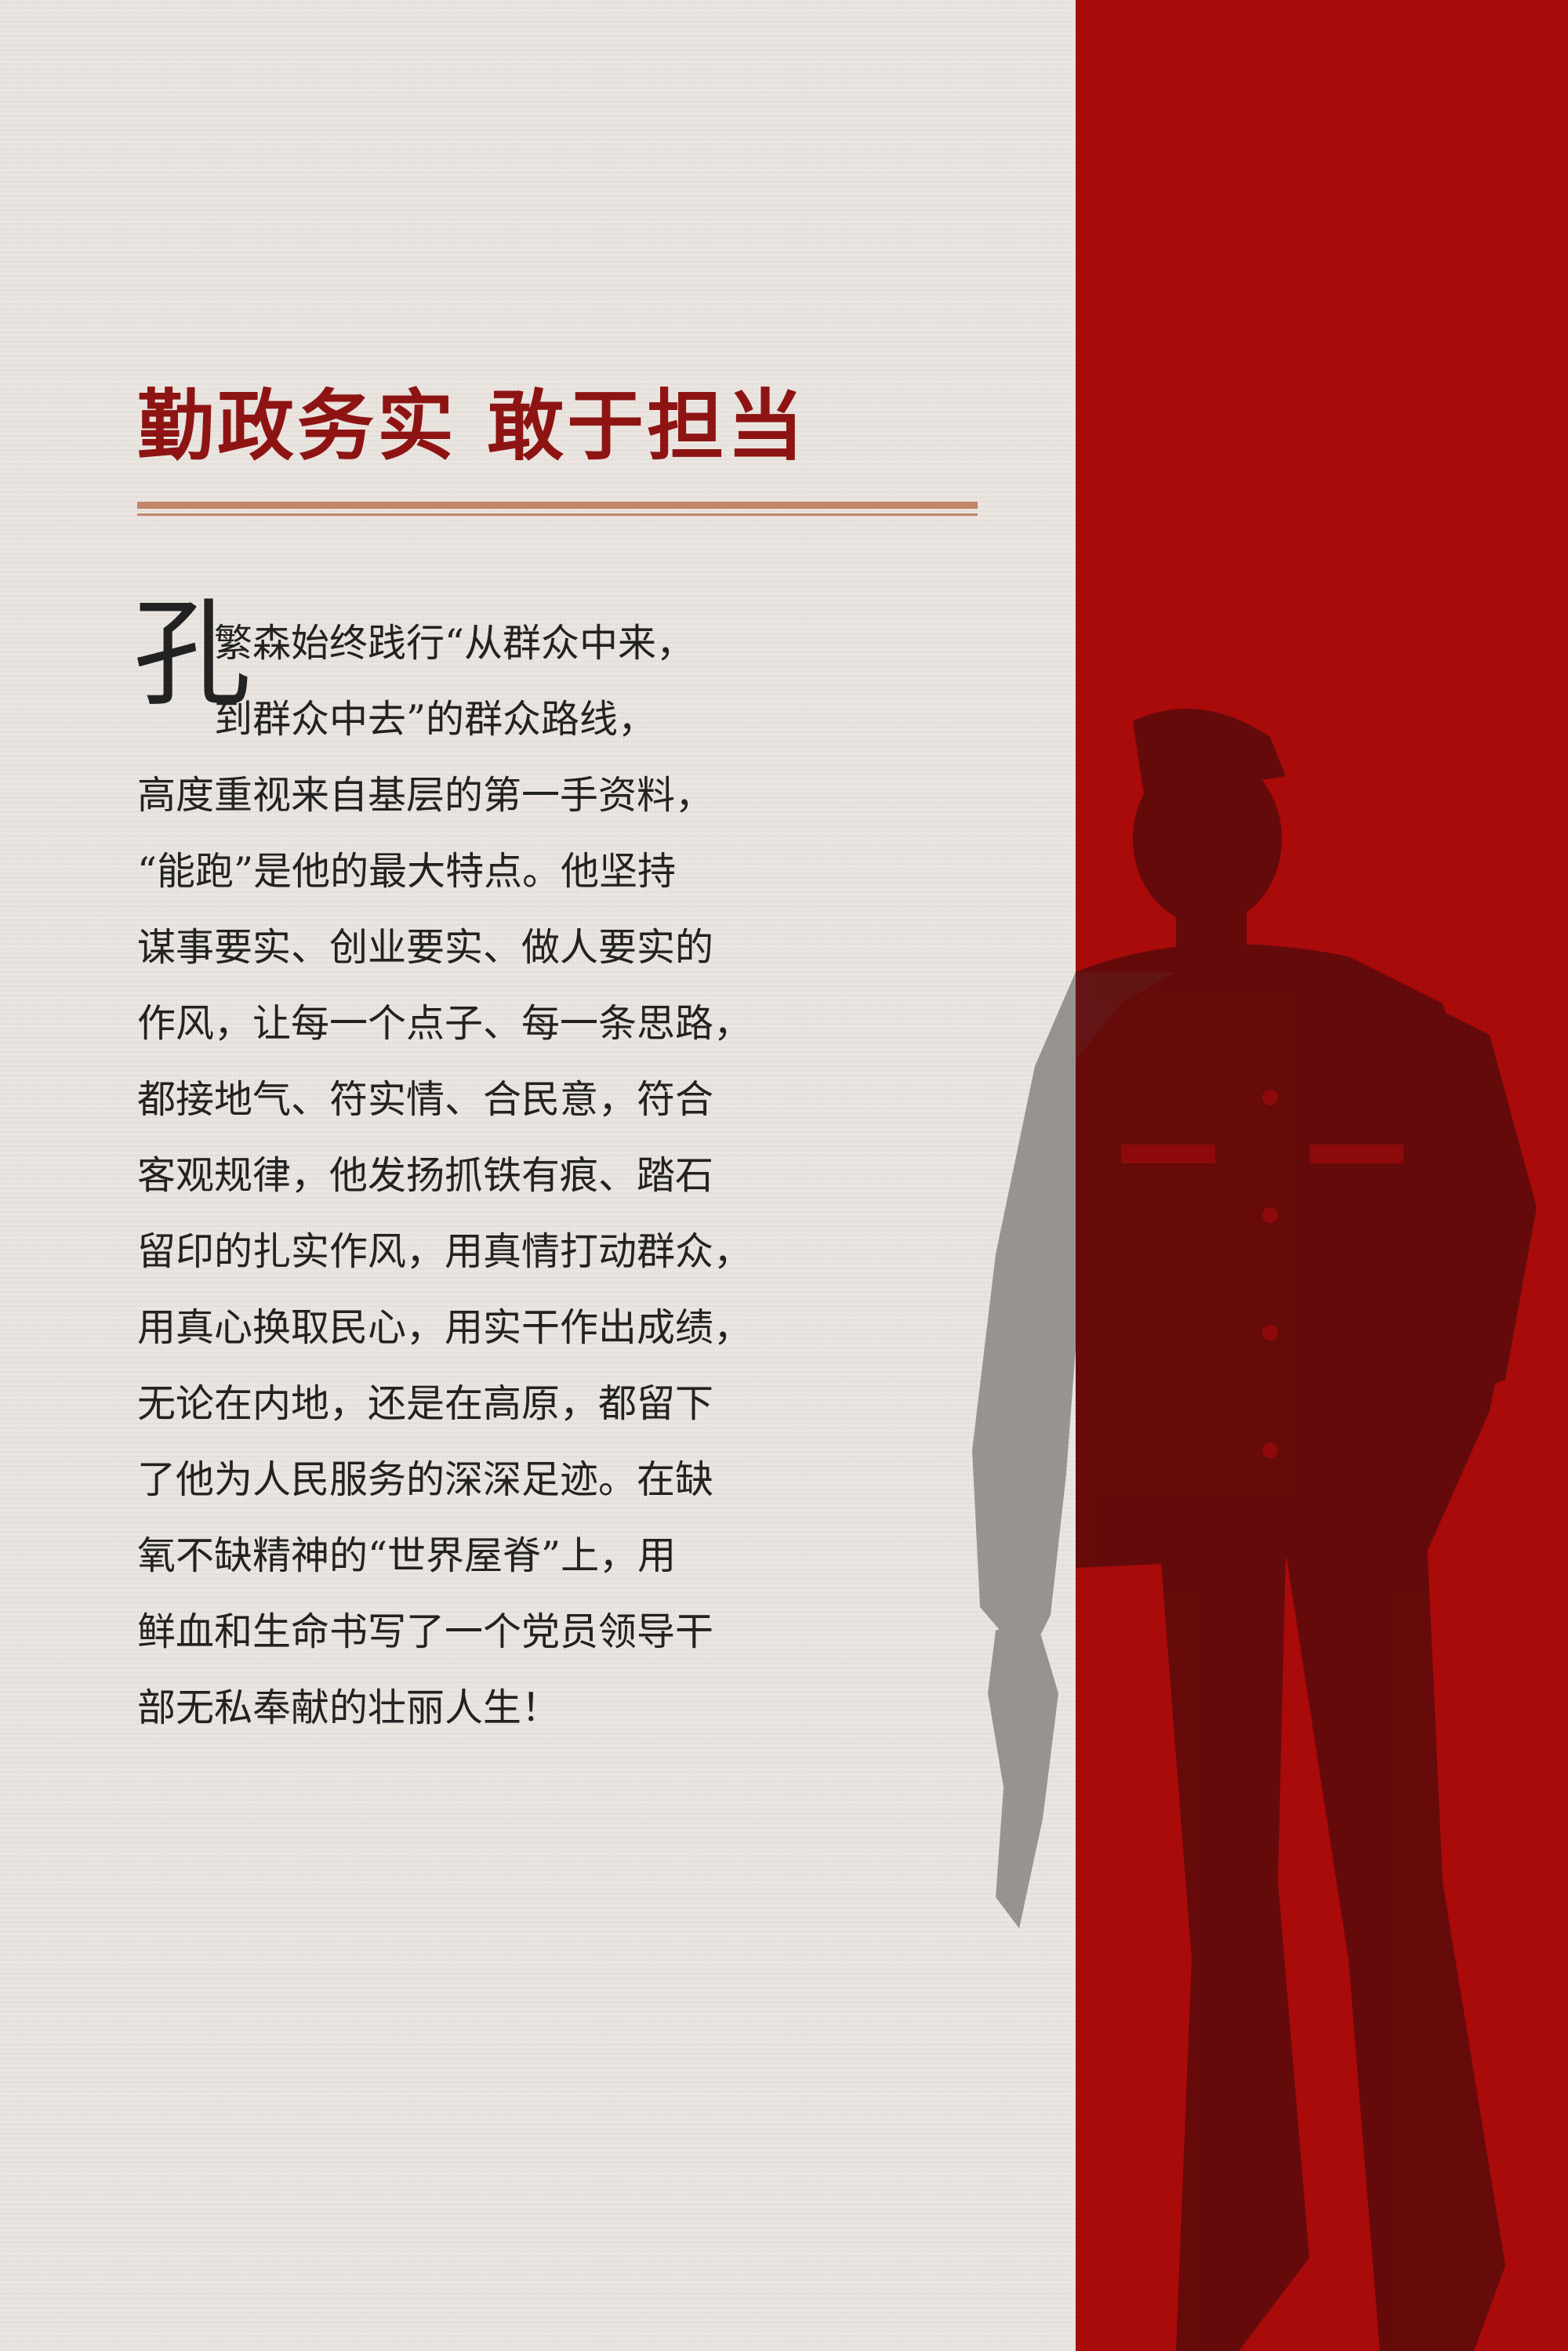 The image size is (1568, 2351). Describe the element at coordinates (557, 514) in the screenshot. I see `title-divider-thin` at that location.